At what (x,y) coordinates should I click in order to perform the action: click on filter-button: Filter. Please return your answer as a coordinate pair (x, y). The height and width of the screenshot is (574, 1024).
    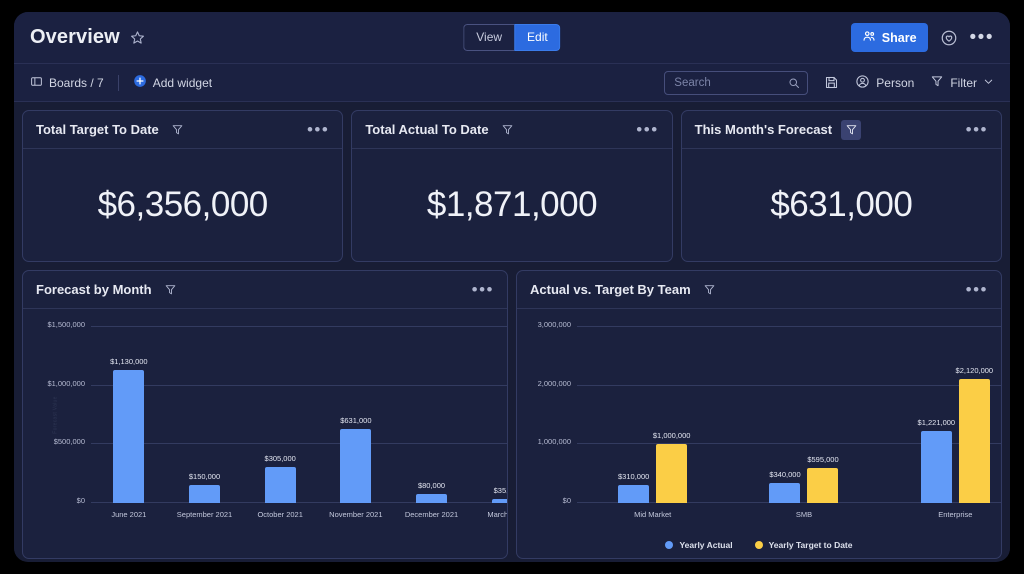
    Looking at the image, I should click on (962, 82).